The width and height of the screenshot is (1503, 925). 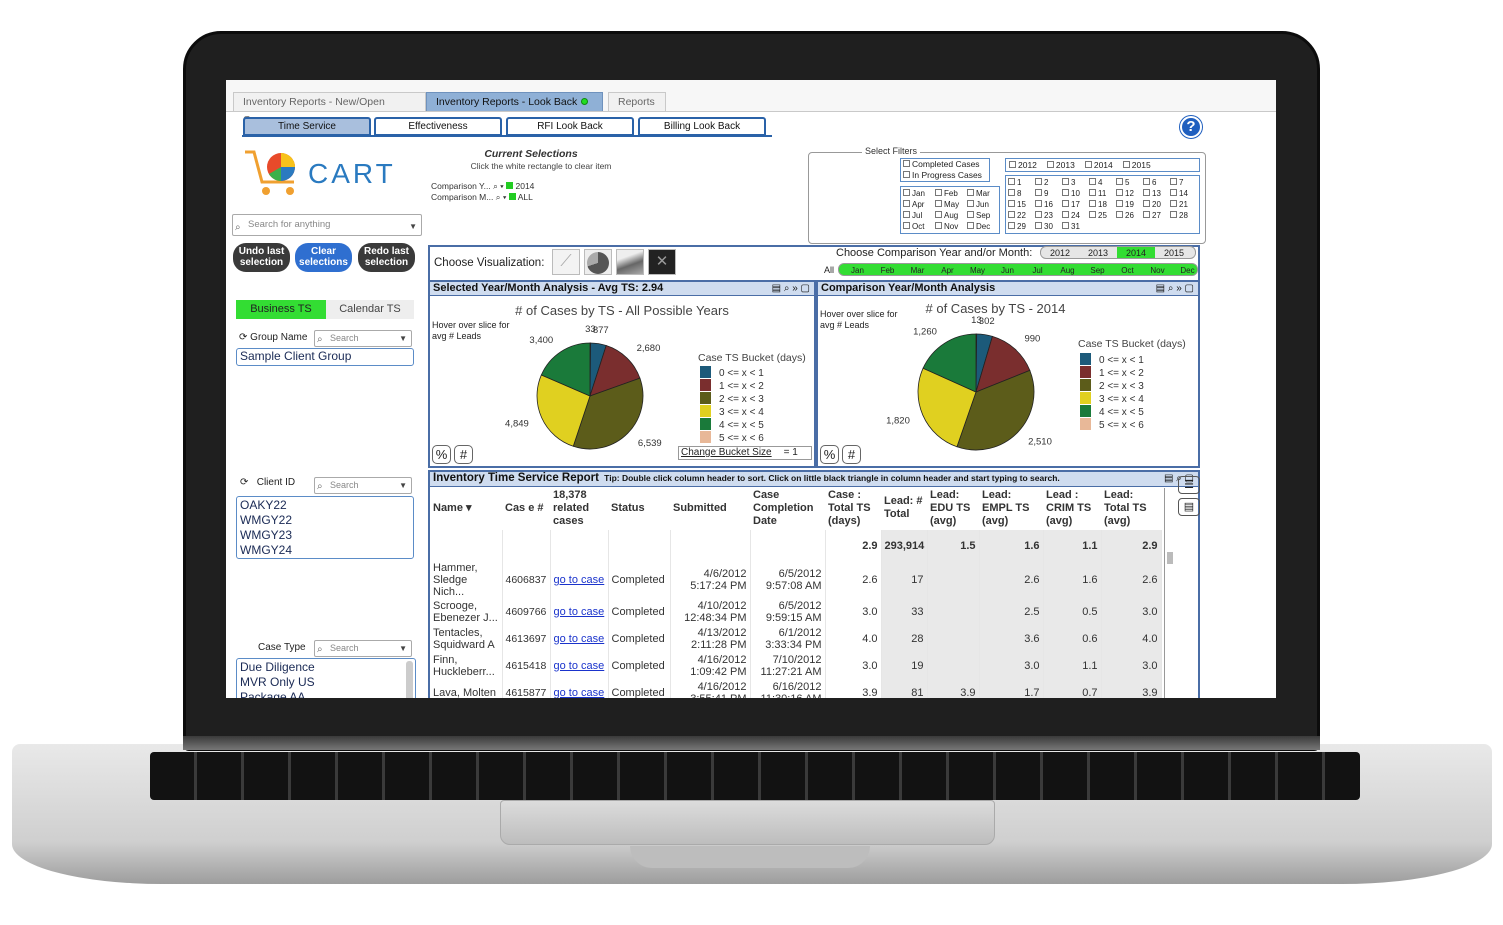 I want to click on day-option: 31, so click(x=1075, y=226).